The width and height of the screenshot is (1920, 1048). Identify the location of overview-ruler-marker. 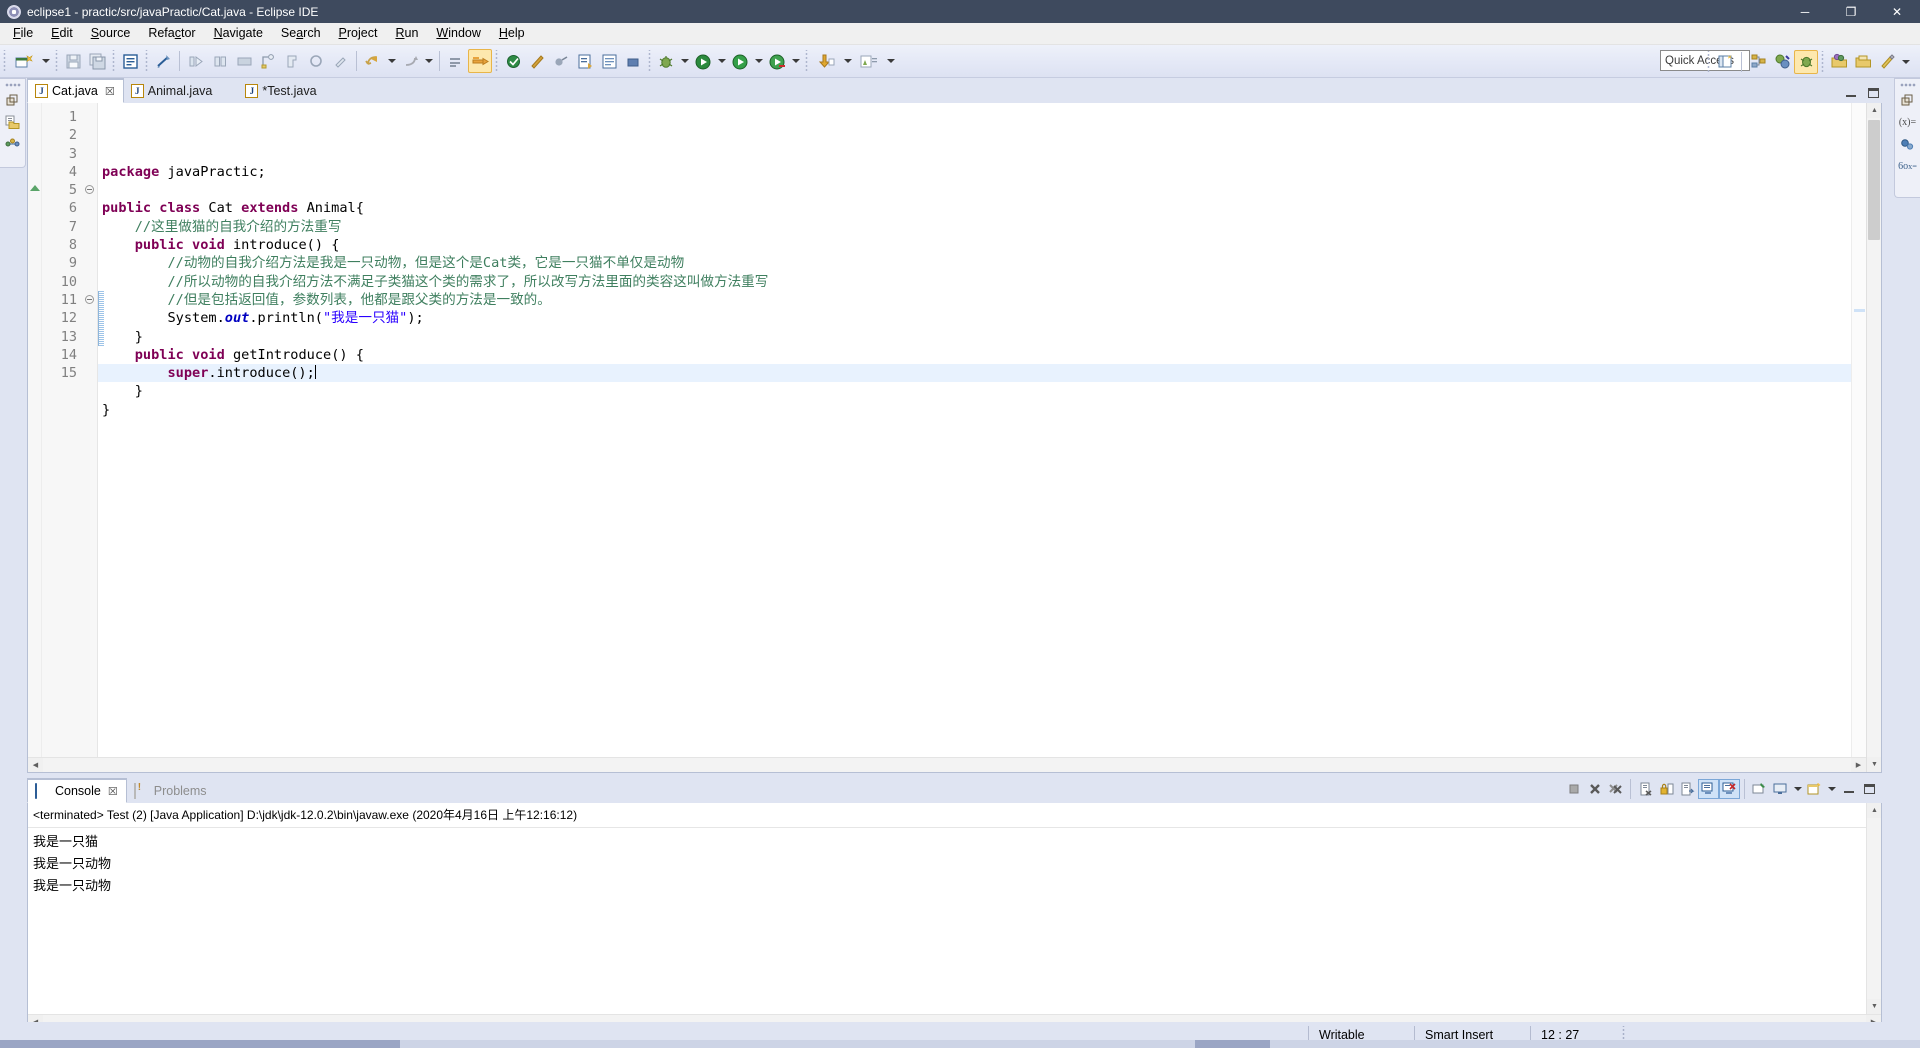
(1859, 311).